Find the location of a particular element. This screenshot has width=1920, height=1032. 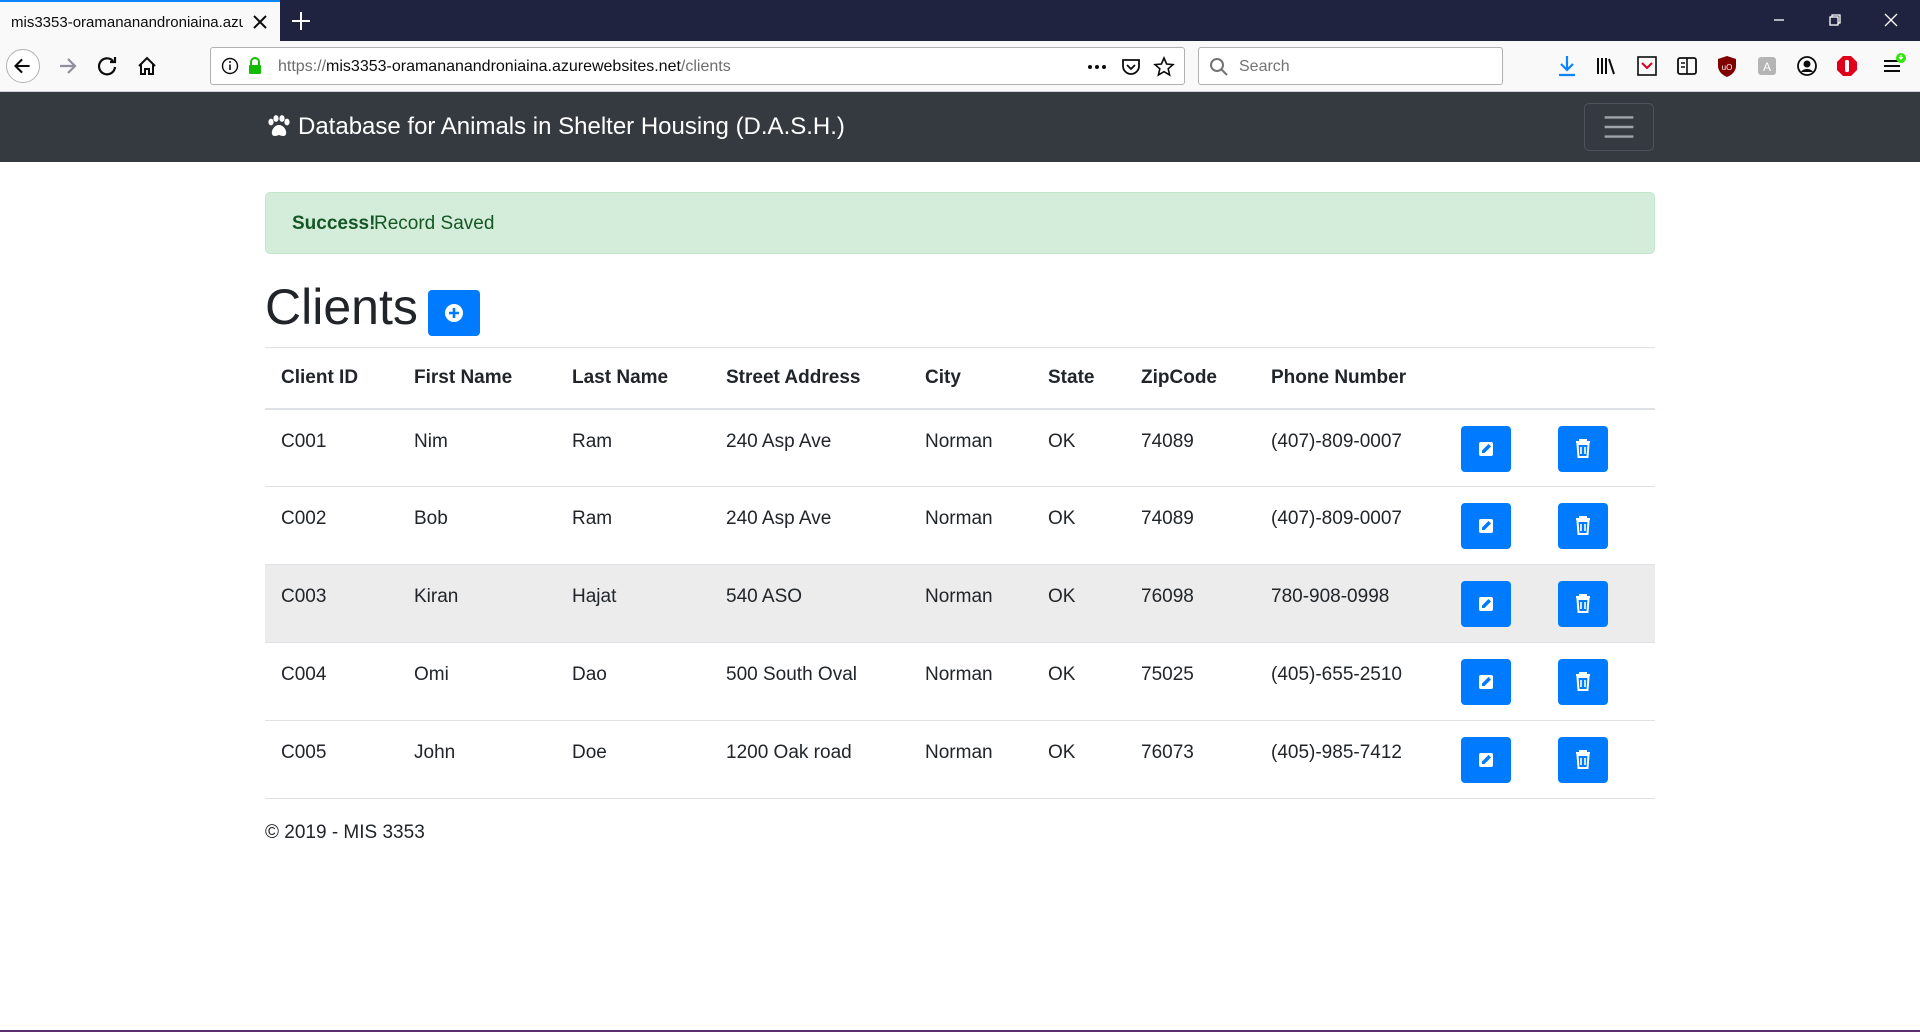

bookmark-star-icon is located at coordinates (1164, 67).